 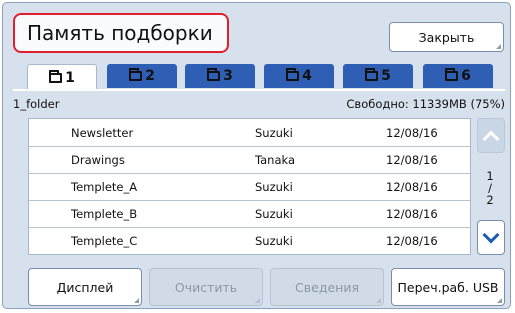 What do you see at coordinates (491, 234) in the screenshot?
I see `chevron-down-icon` at bounding box center [491, 234].